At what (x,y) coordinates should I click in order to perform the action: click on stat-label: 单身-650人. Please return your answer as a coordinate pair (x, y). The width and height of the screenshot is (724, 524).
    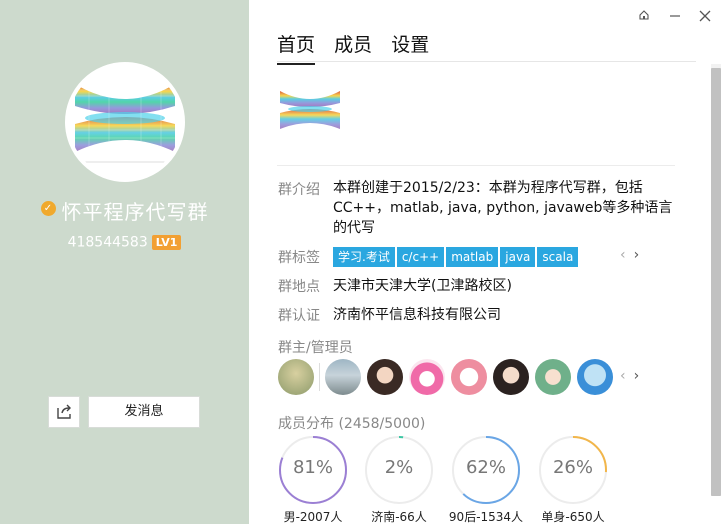
    Looking at the image, I should click on (573, 517).